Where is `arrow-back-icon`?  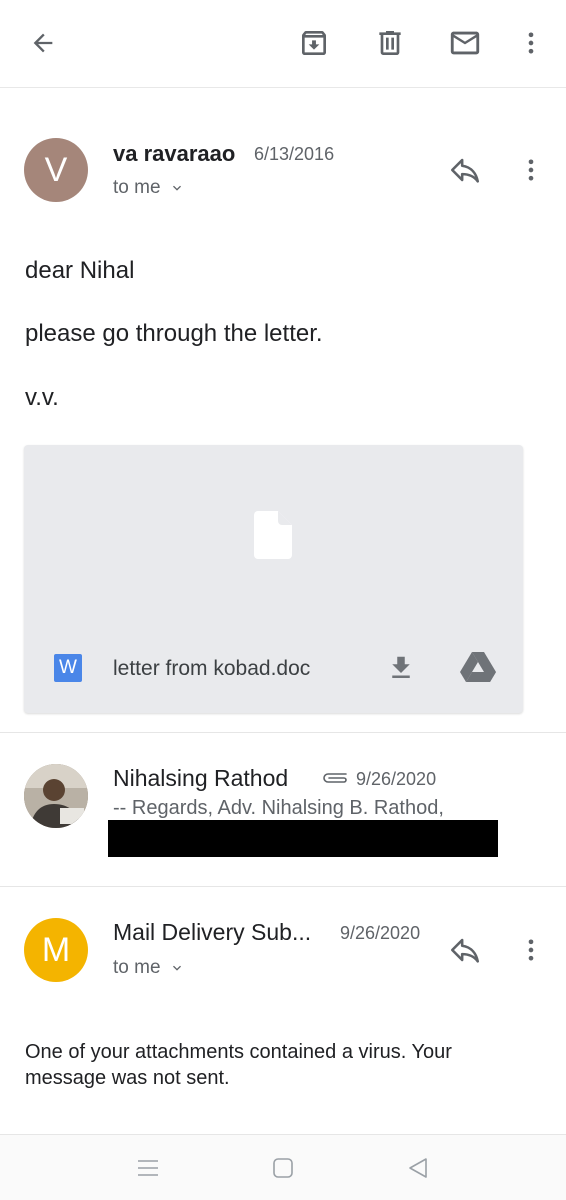 arrow-back-icon is located at coordinates (43, 43).